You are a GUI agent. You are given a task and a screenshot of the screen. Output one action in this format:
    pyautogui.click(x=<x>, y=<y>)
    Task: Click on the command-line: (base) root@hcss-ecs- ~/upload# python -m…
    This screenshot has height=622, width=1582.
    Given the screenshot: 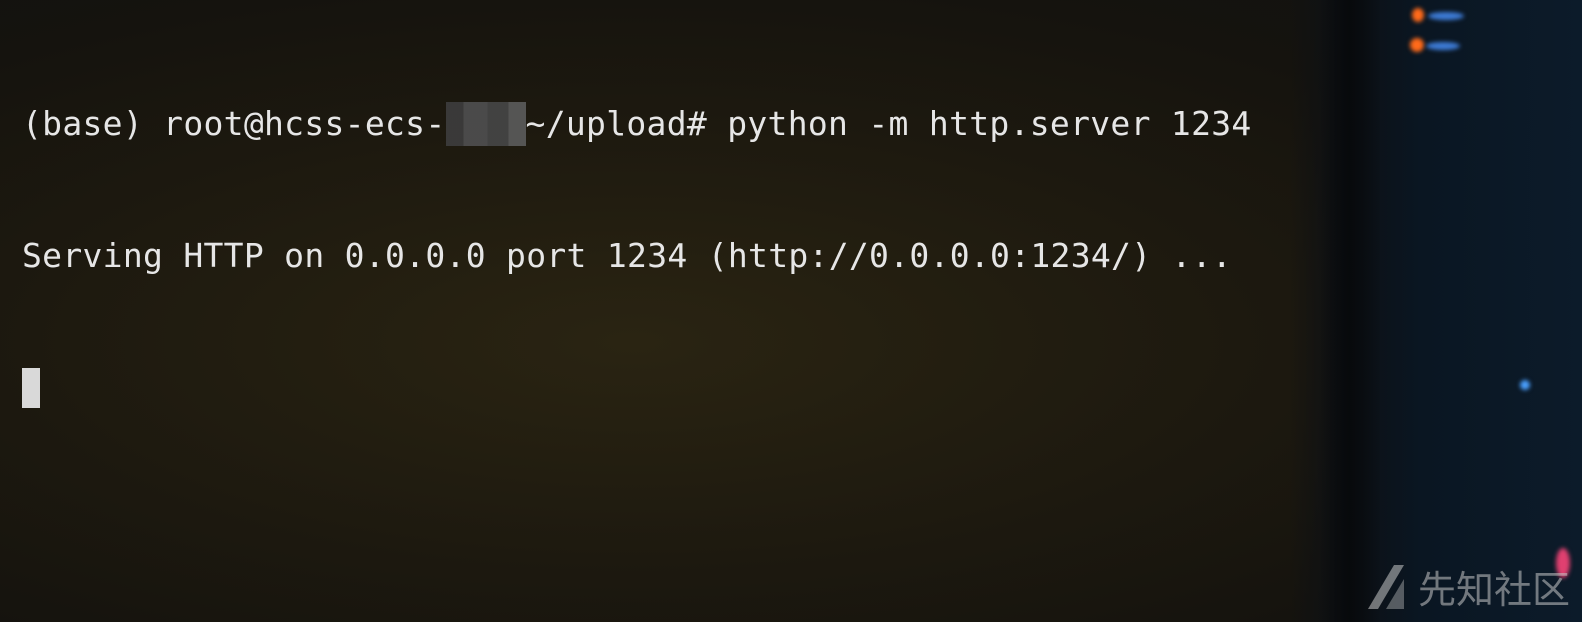 What is the action you would take?
    pyautogui.click(x=637, y=124)
    